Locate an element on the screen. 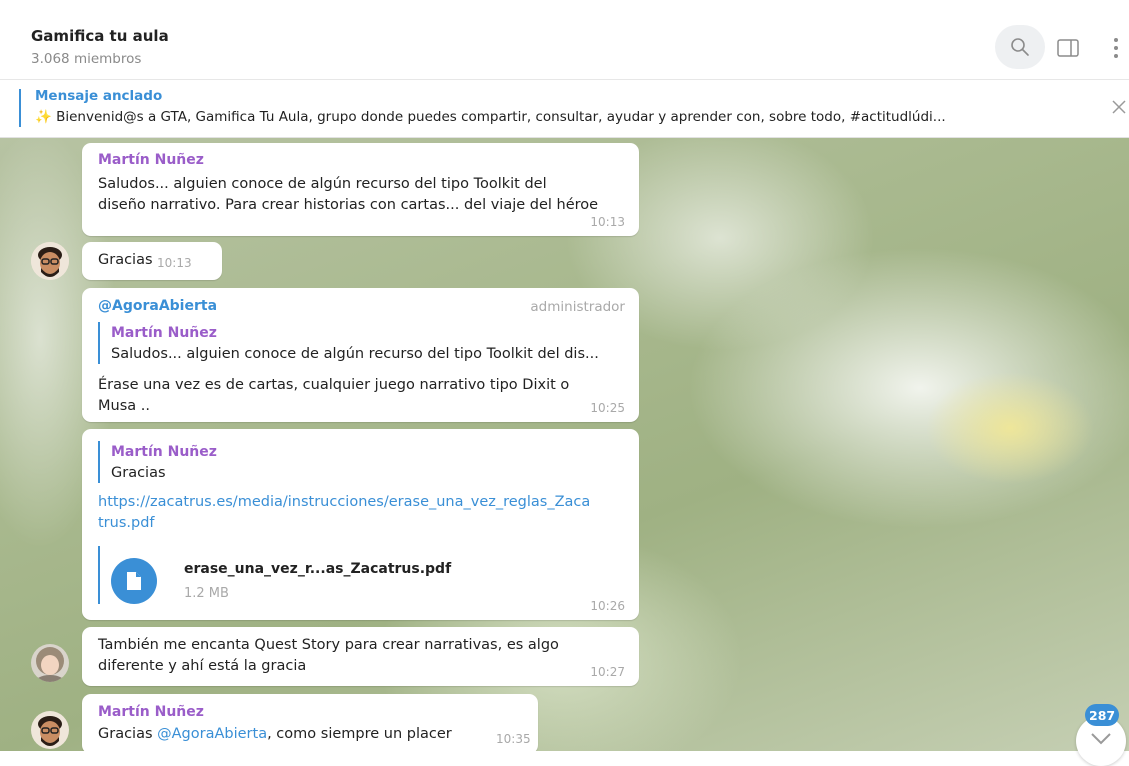  file-icon is located at coordinates (134, 581).